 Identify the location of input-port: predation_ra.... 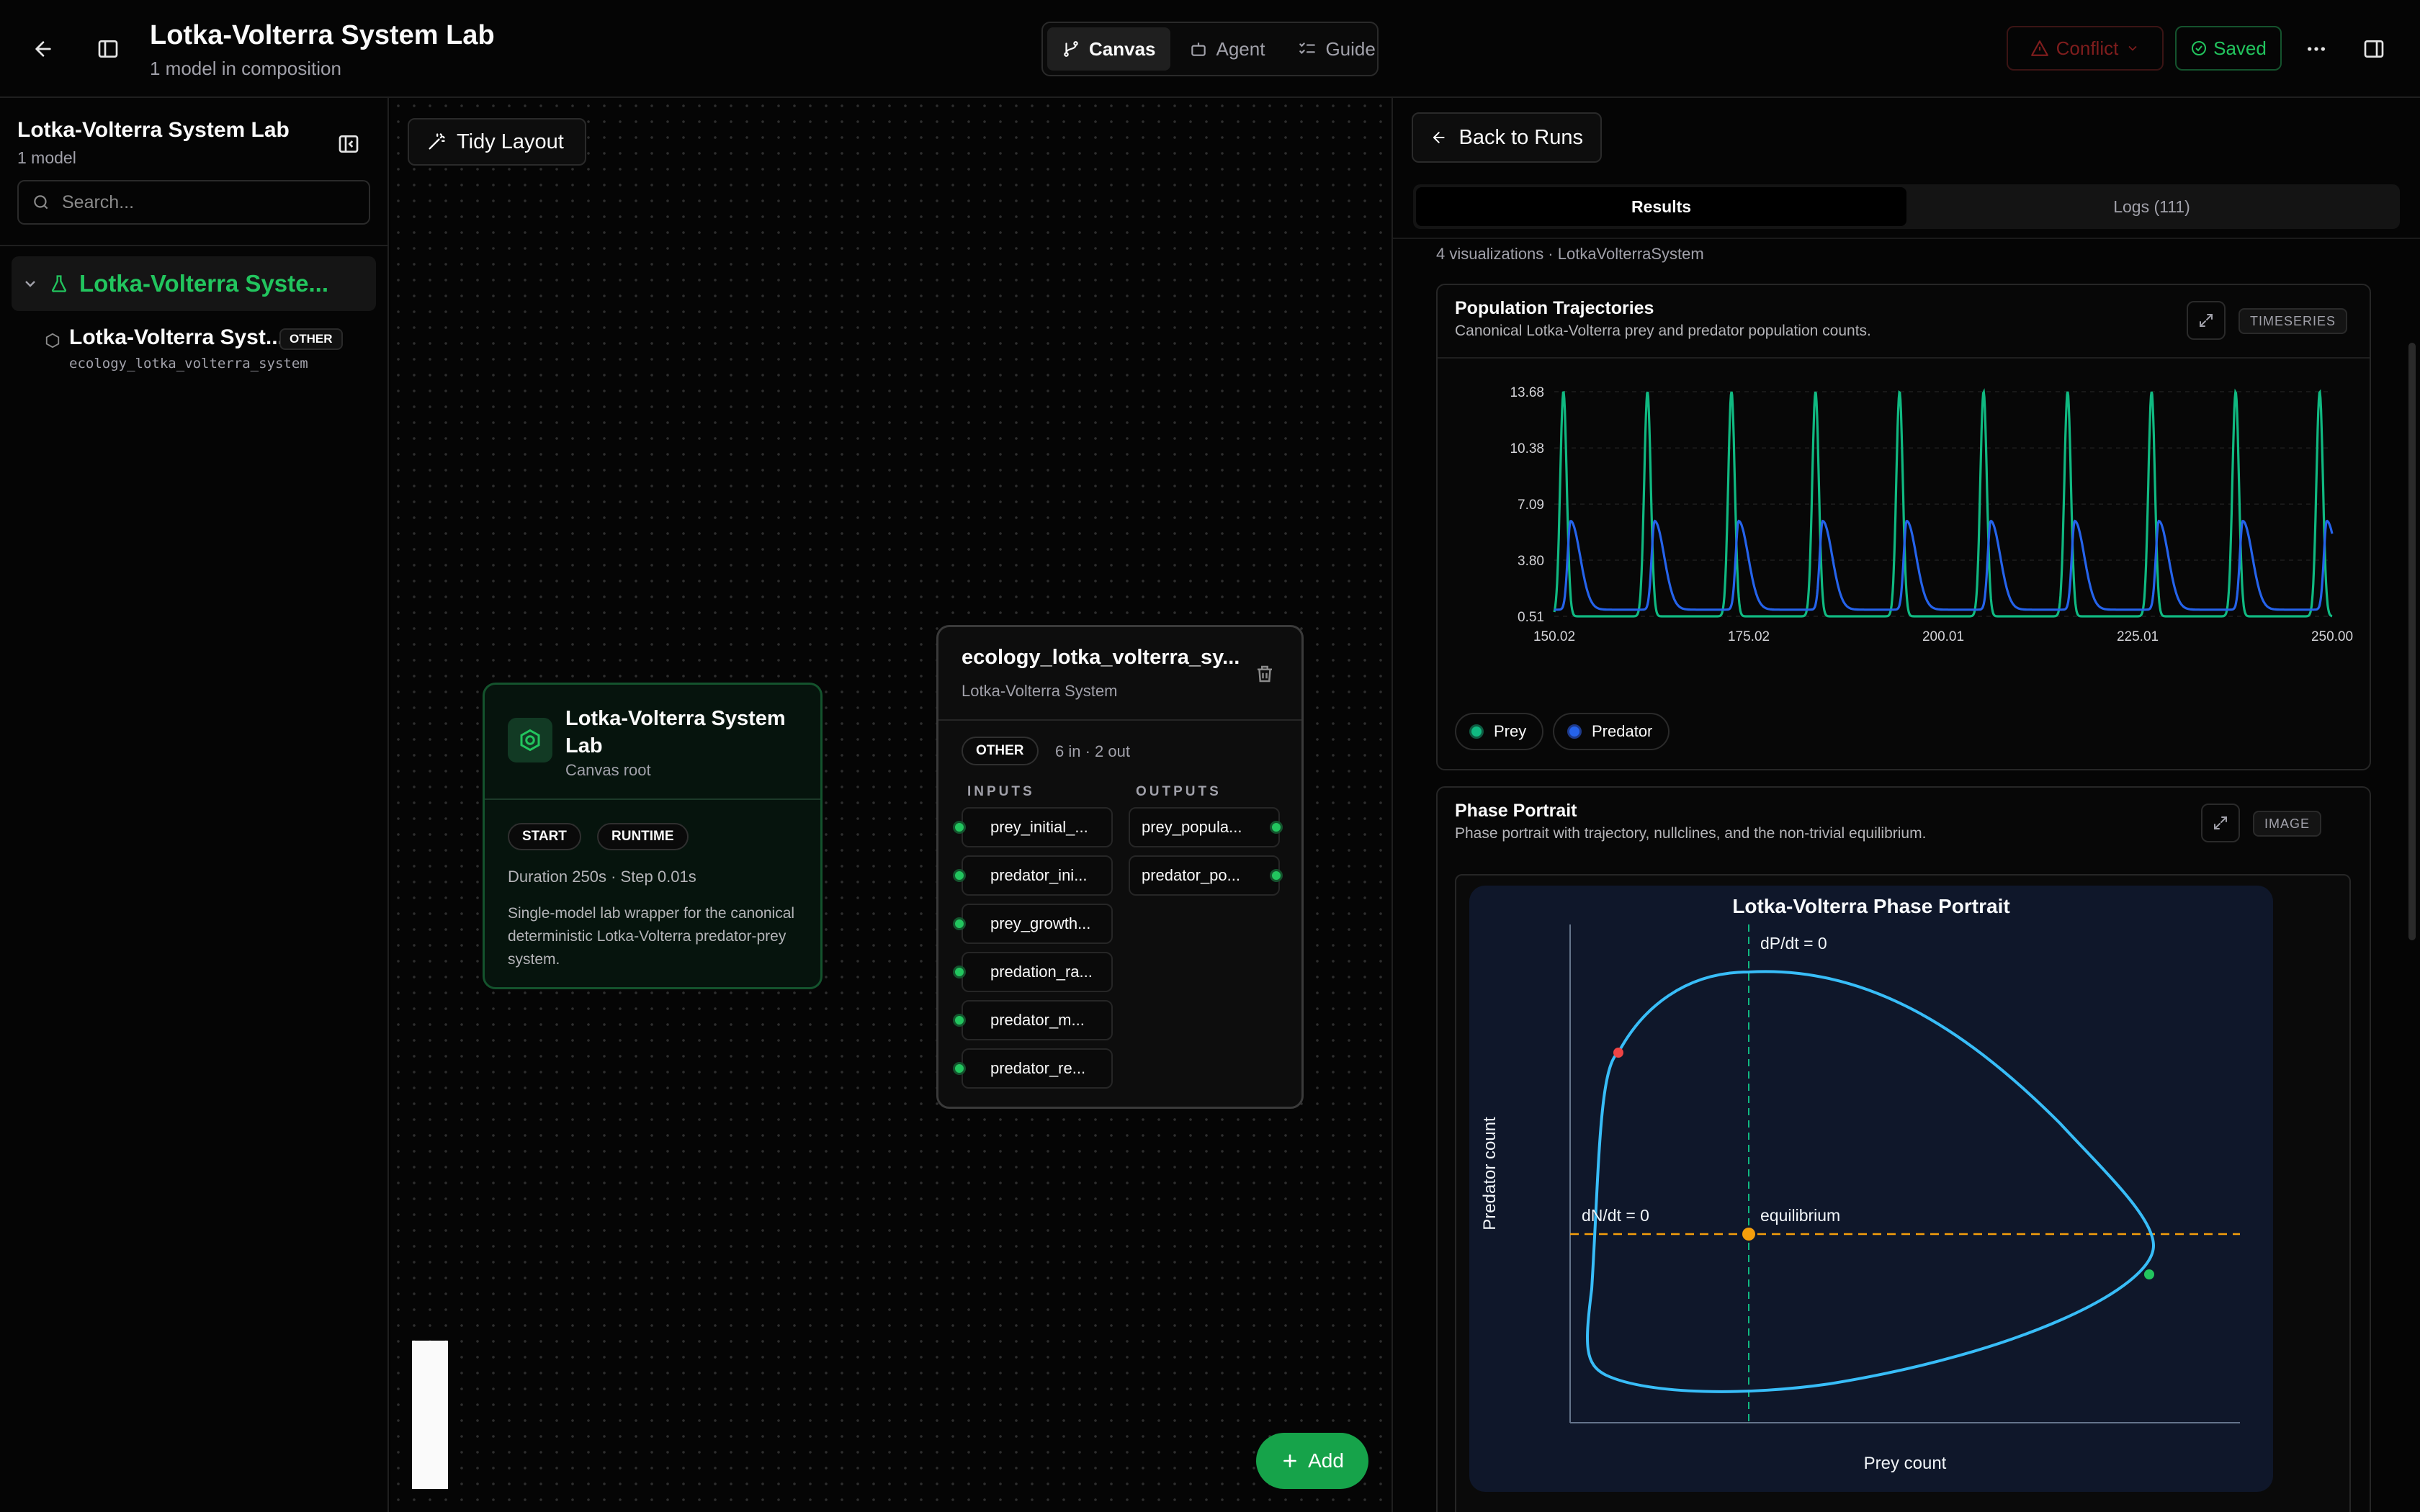
(1037, 972).